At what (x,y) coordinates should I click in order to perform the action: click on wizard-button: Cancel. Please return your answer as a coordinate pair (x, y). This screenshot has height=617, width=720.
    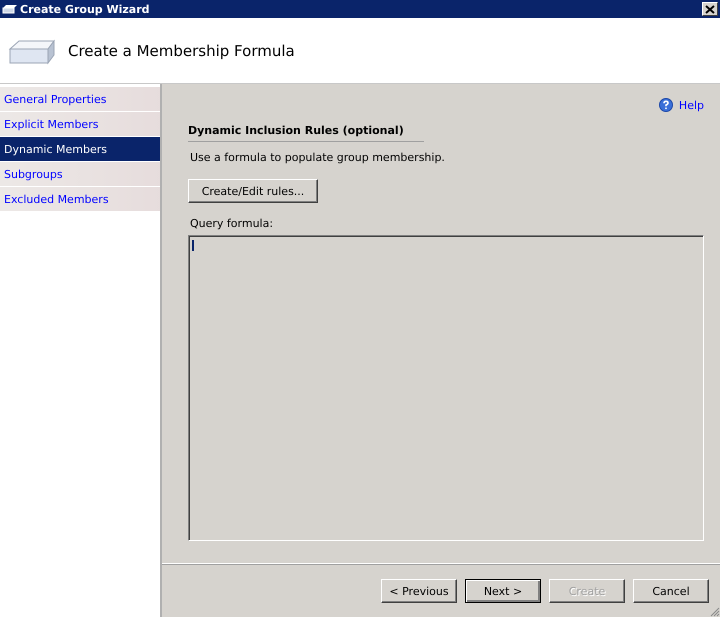
    Looking at the image, I should click on (671, 591).